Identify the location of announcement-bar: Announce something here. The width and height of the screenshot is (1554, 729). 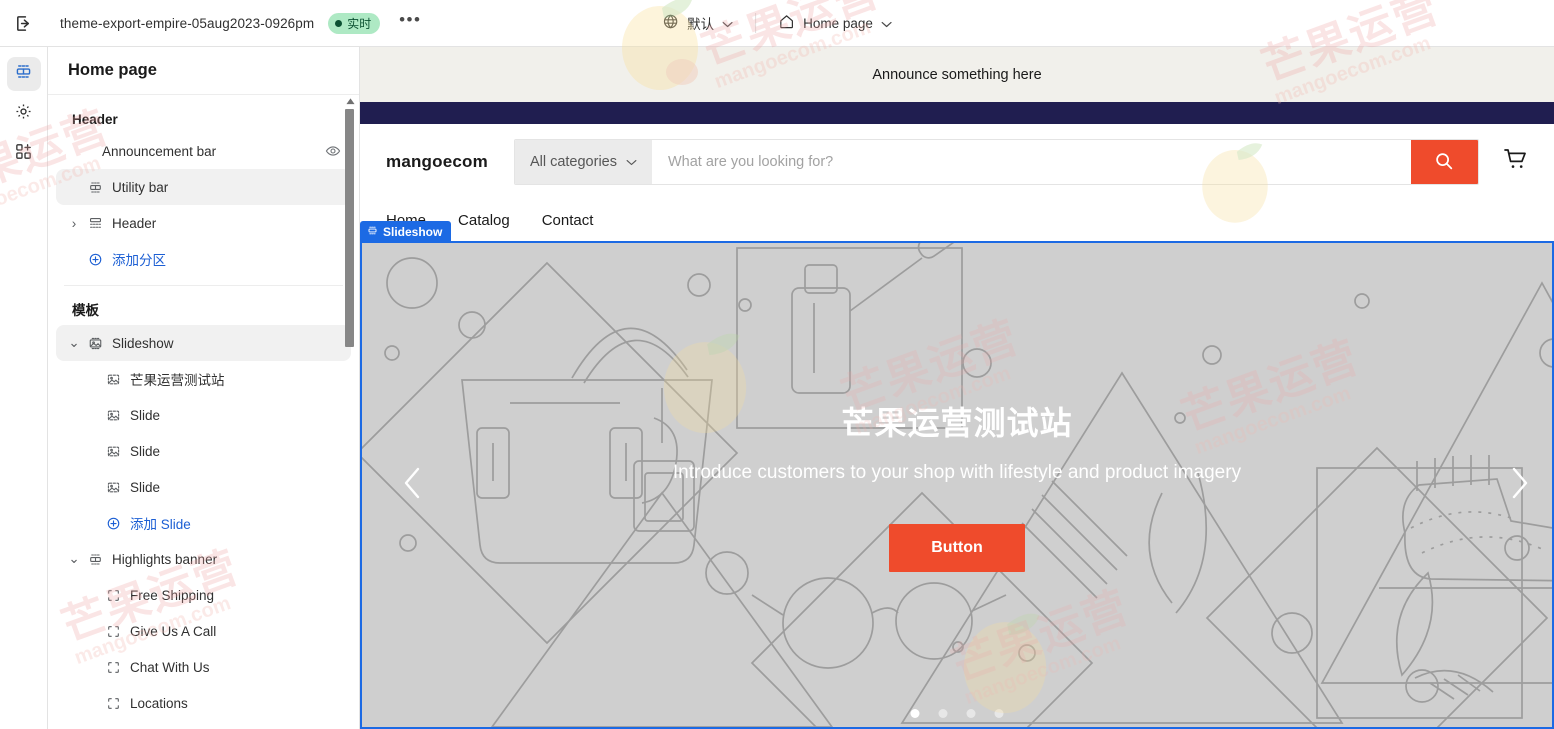
(957, 74).